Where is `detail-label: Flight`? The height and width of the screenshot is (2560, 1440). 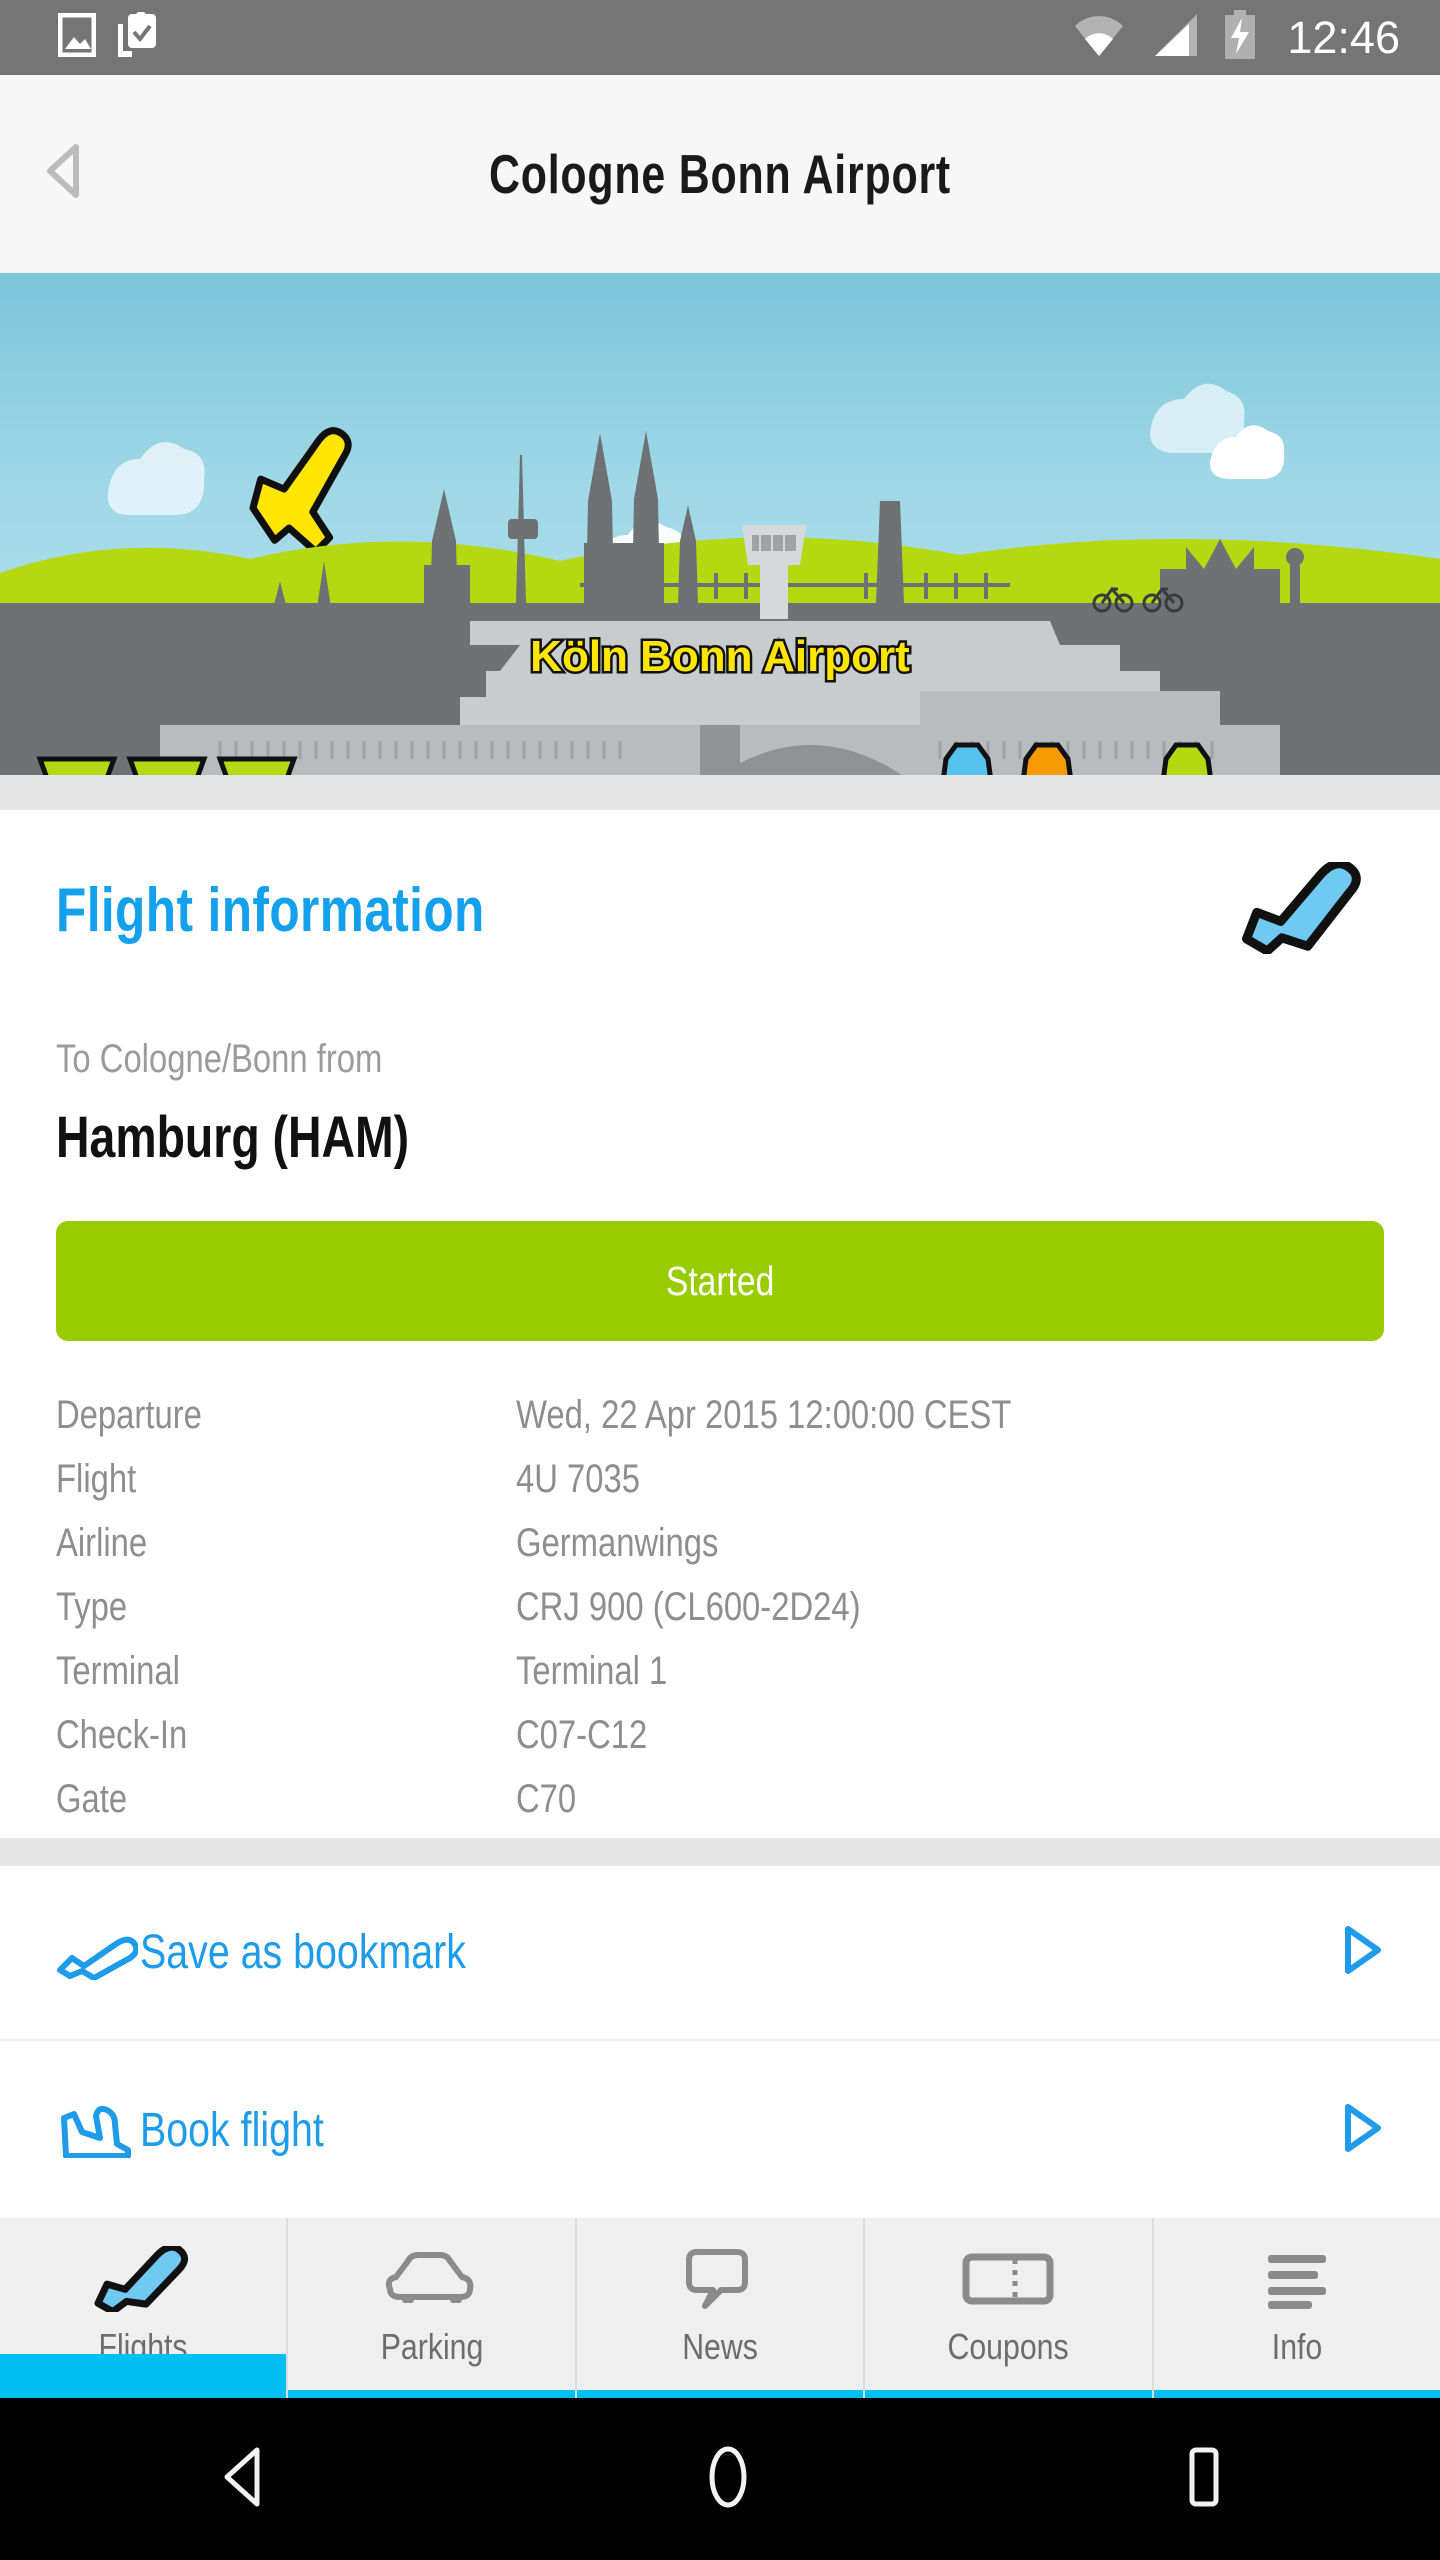 detail-label: Flight is located at coordinates (96, 1479).